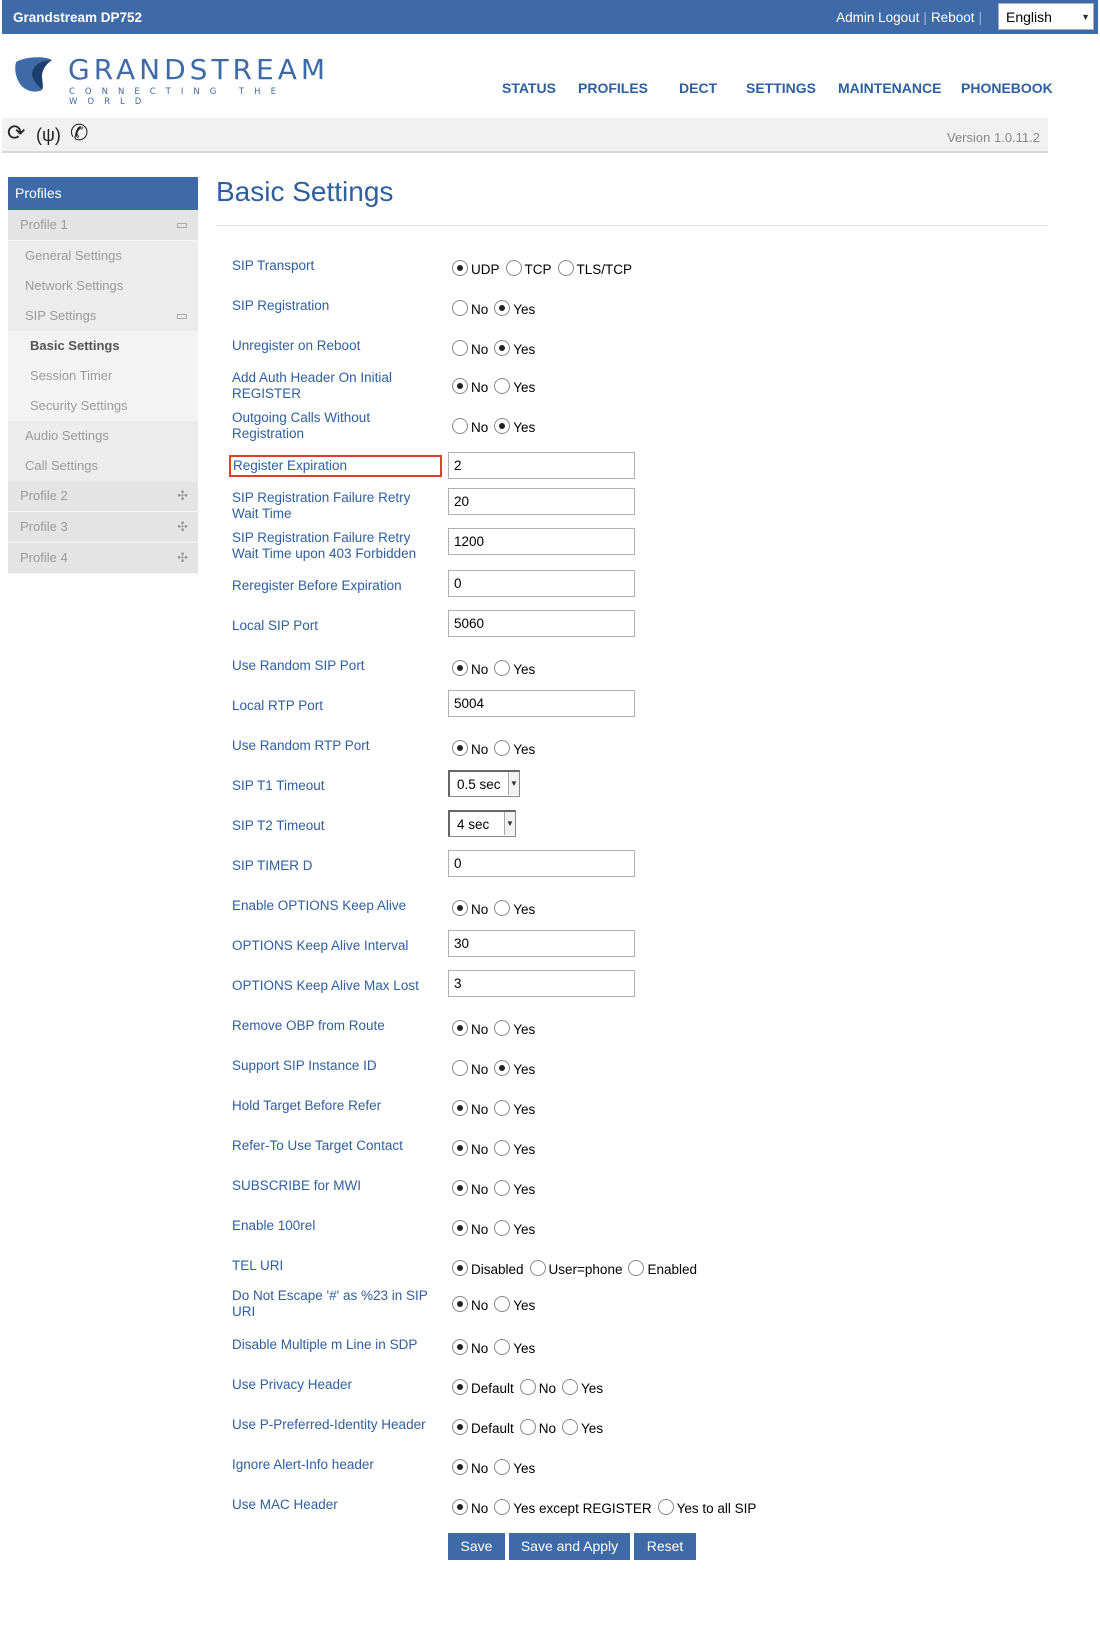  Describe the element at coordinates (1007, 88) in the screenshot. I see `nav-phonebook: PHONEBOOK` at that location.